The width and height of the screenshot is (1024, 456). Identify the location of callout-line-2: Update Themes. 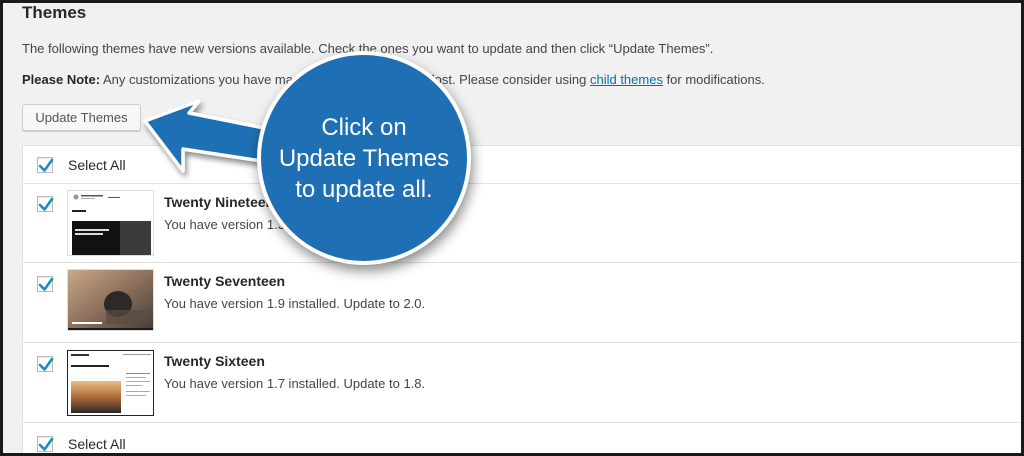
(364, 158).